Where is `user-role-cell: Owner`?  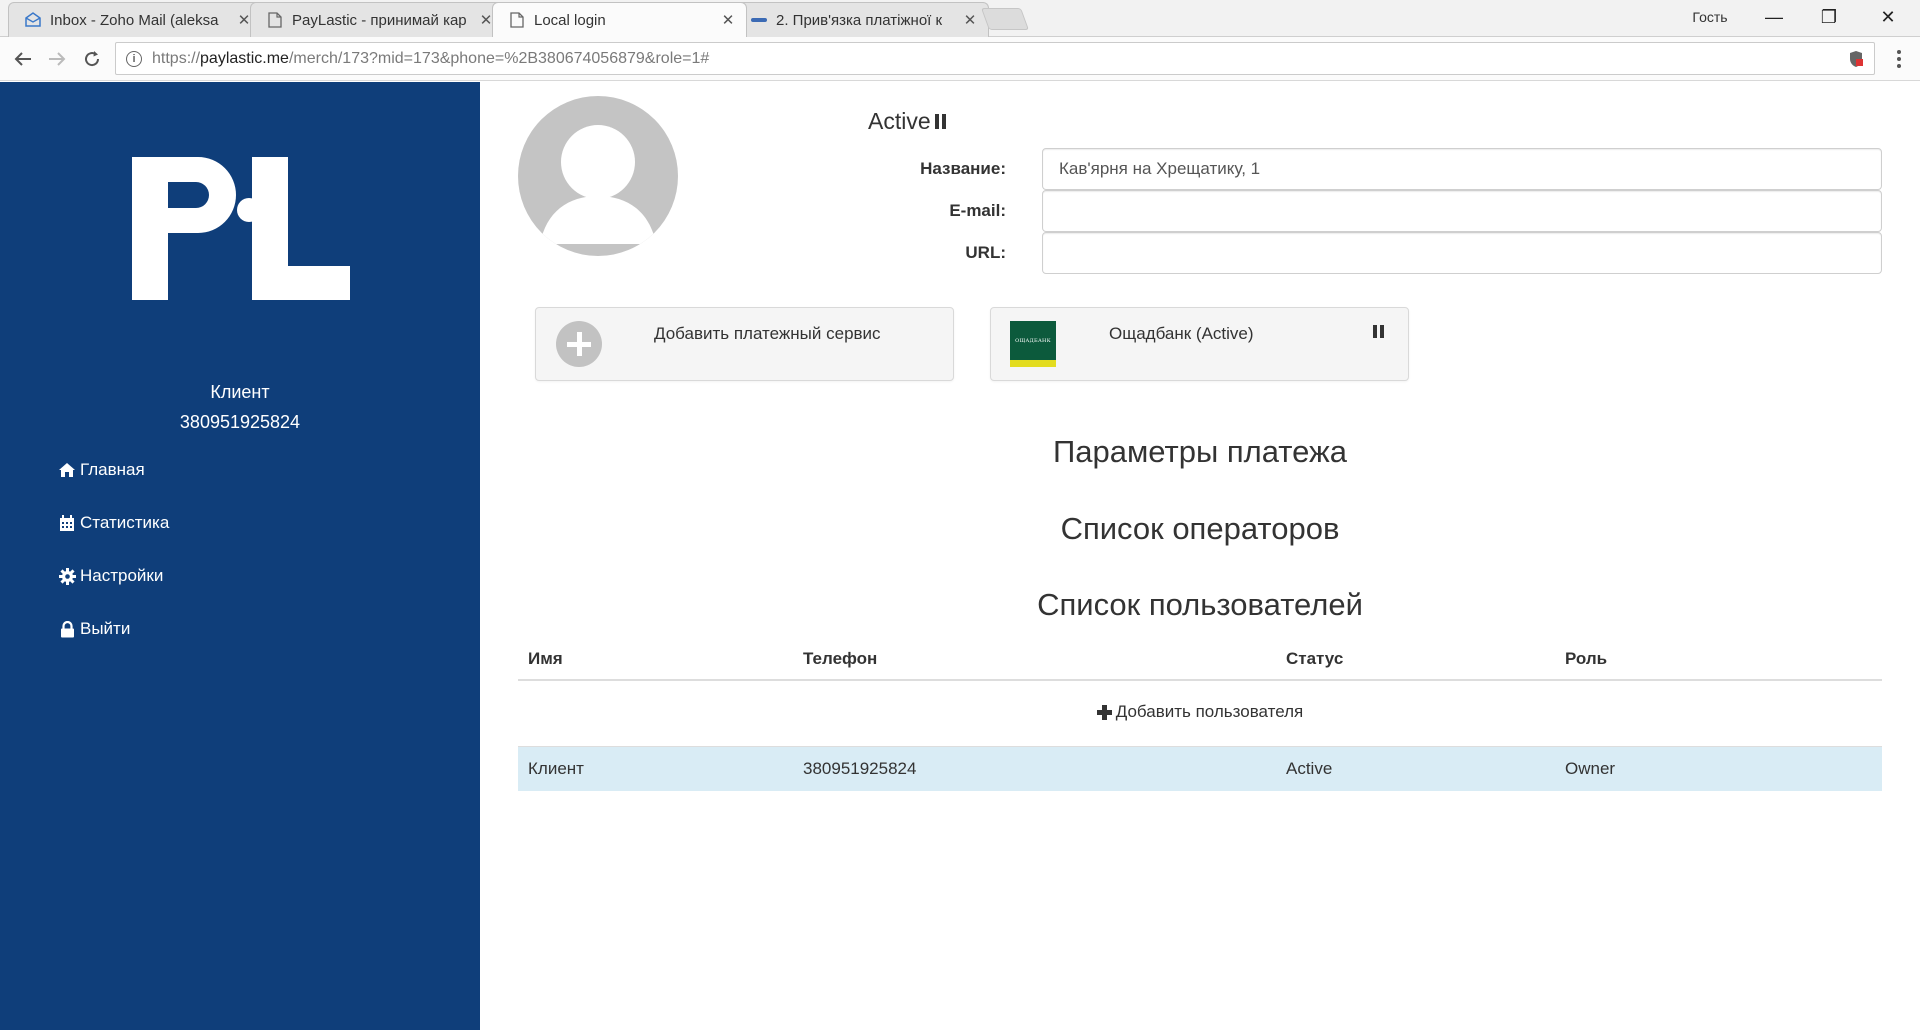
user-role-cell: Owner is located at coordinates (1718, 768).